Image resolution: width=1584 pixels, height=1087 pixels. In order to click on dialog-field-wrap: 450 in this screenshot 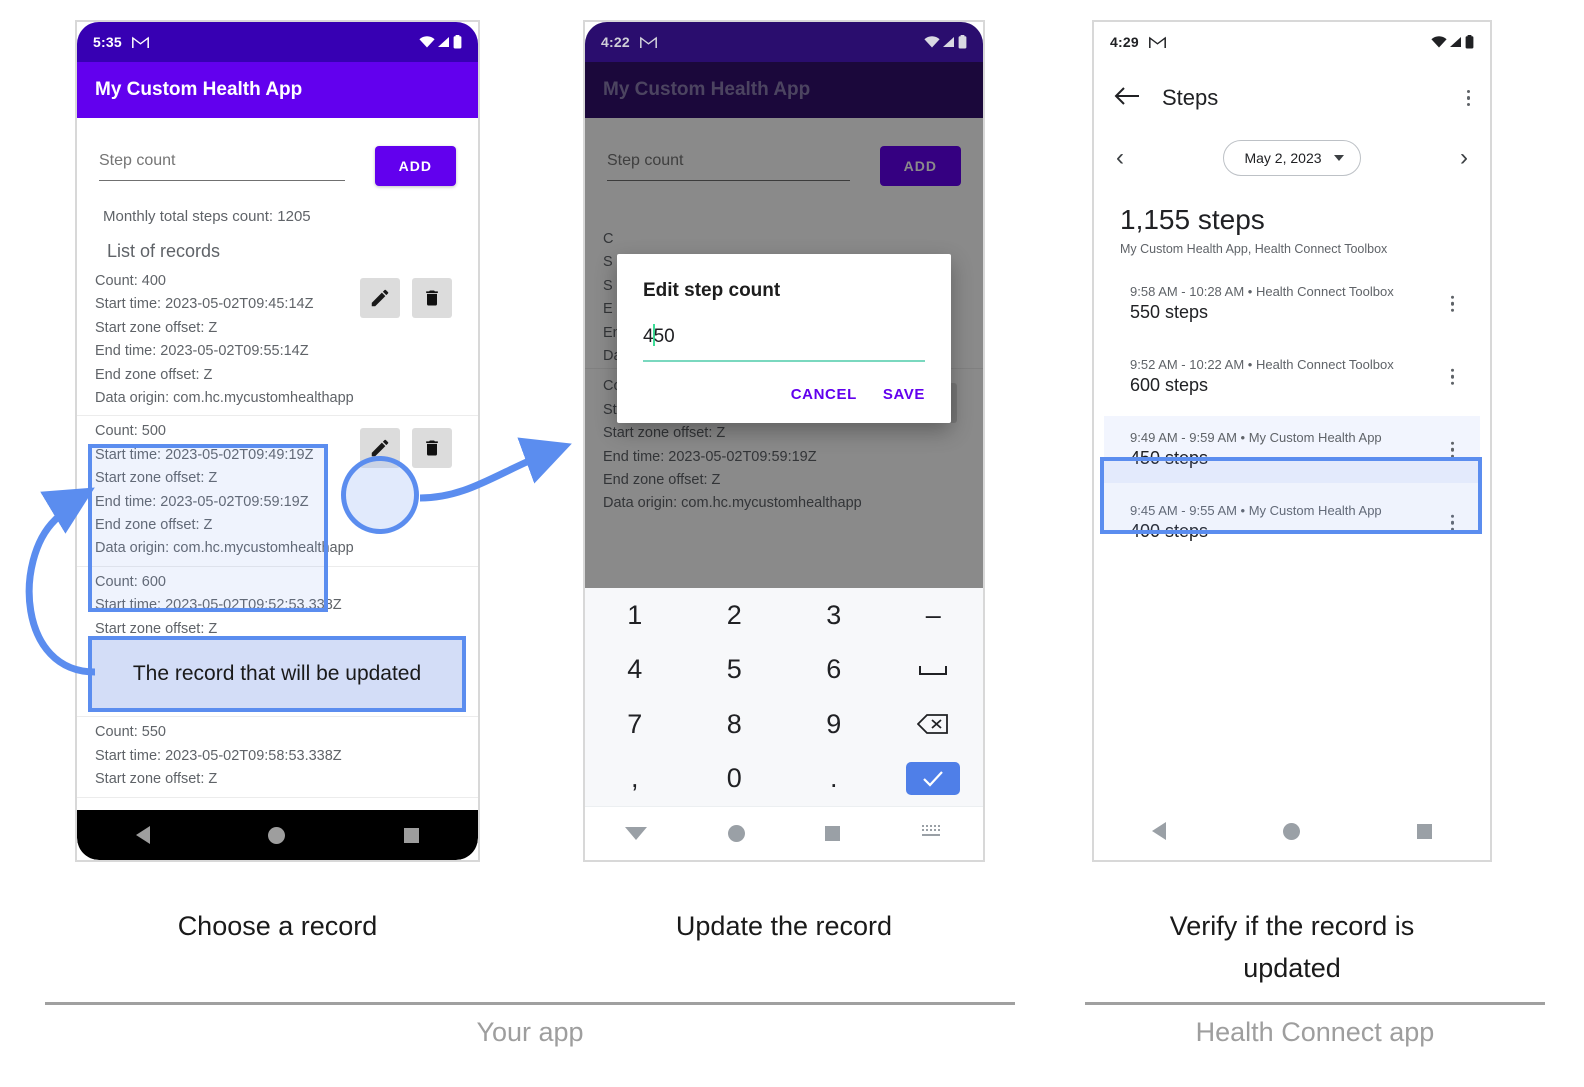, I will do `click(784, 332)`.